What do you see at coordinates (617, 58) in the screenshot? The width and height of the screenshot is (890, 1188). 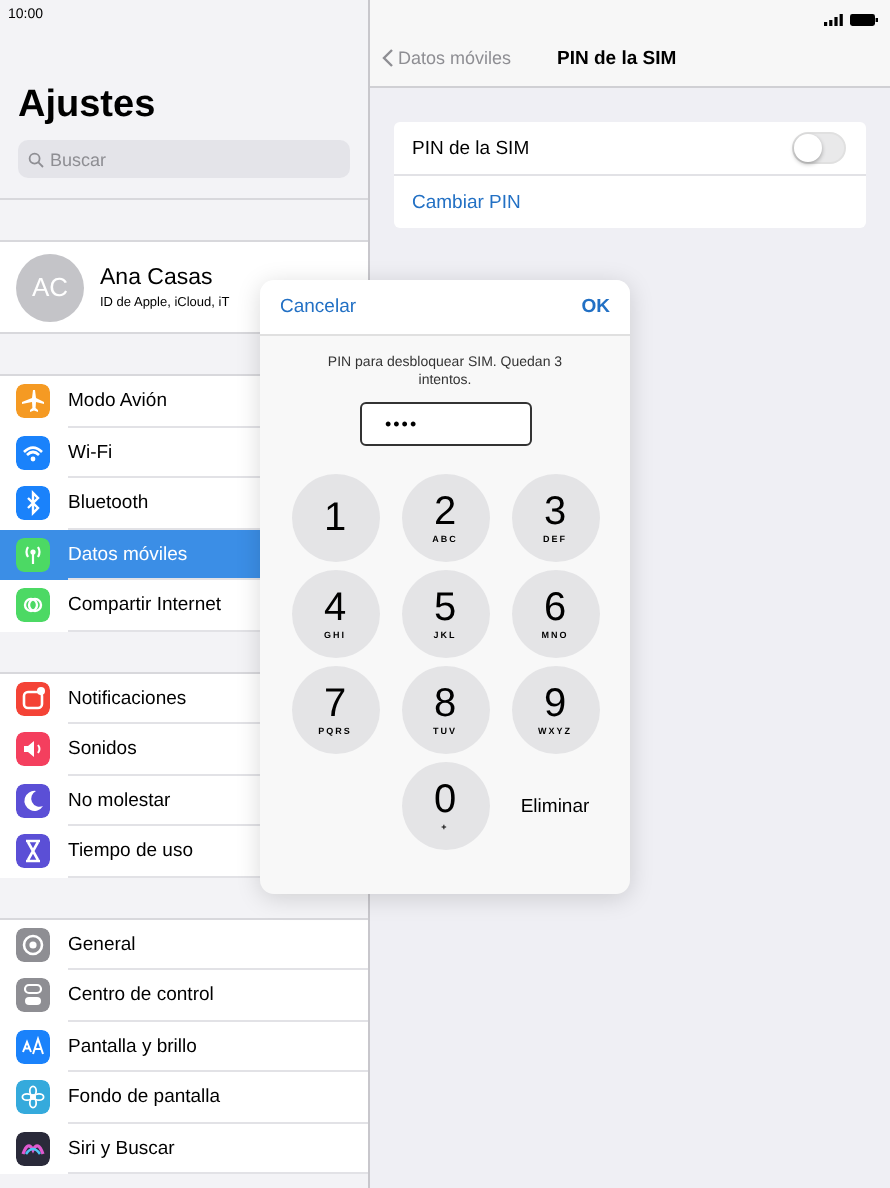 I see `nav-title: PIN de la SIM` at bounding box center [617, 58].